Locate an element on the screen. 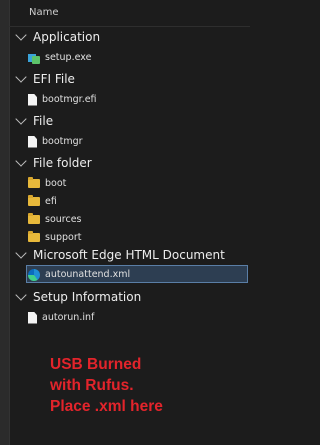  list-item-setup-exe: setup.exe is located at coordinates (59, 57).